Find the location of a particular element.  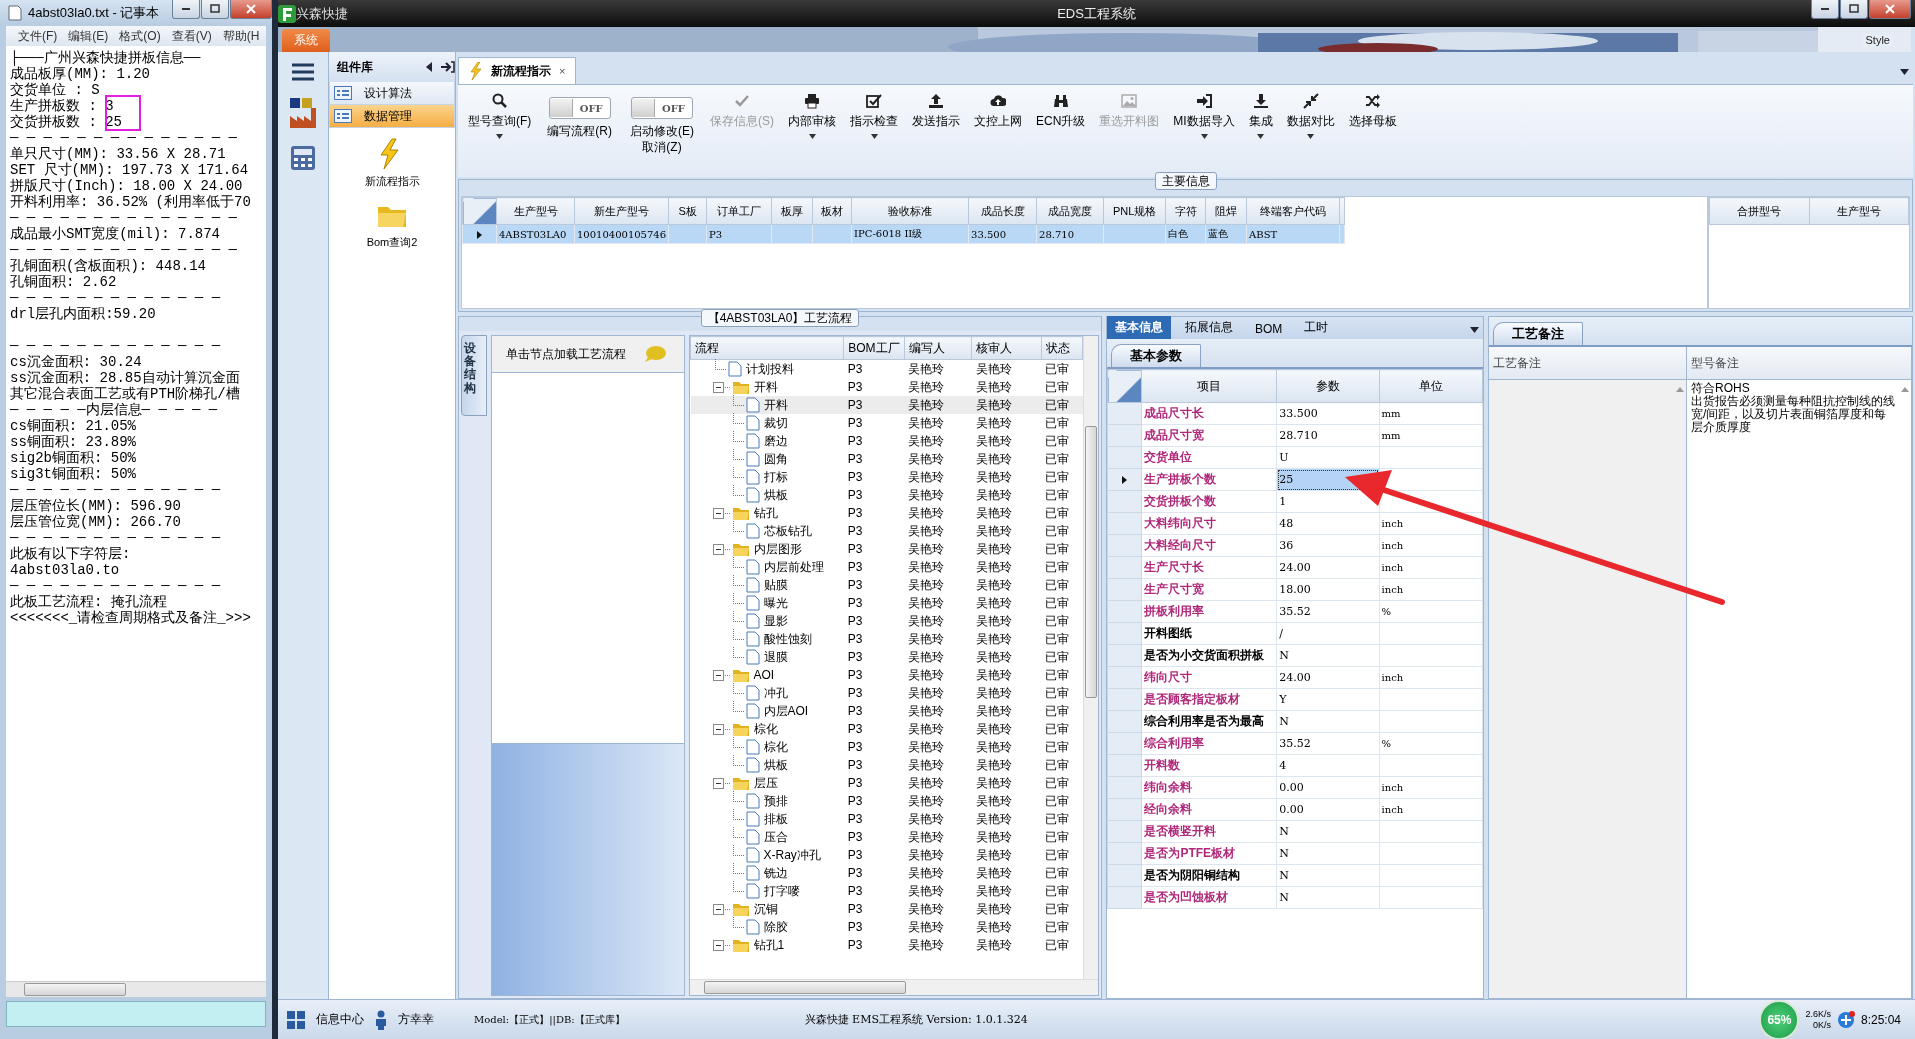

toolbar-button: 型号查询(F) is located at coordinates (500, 116).